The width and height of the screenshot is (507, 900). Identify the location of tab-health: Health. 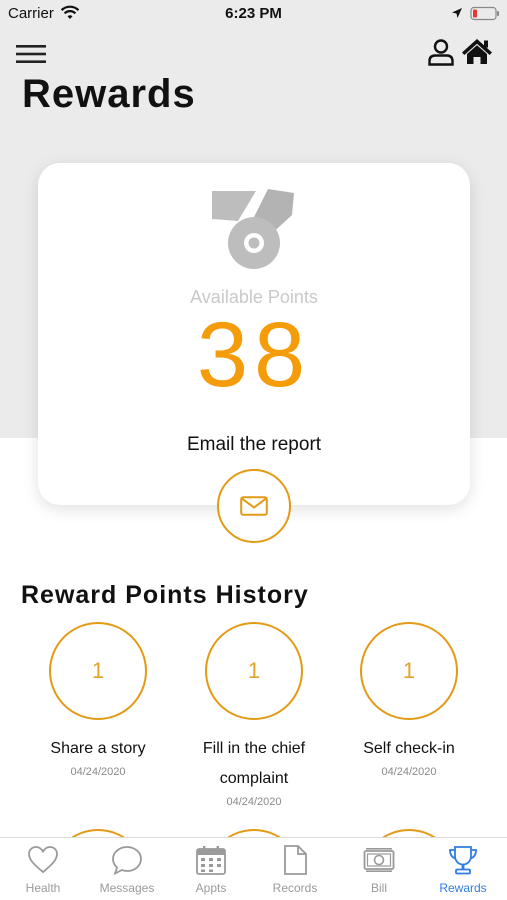
(43, 869).